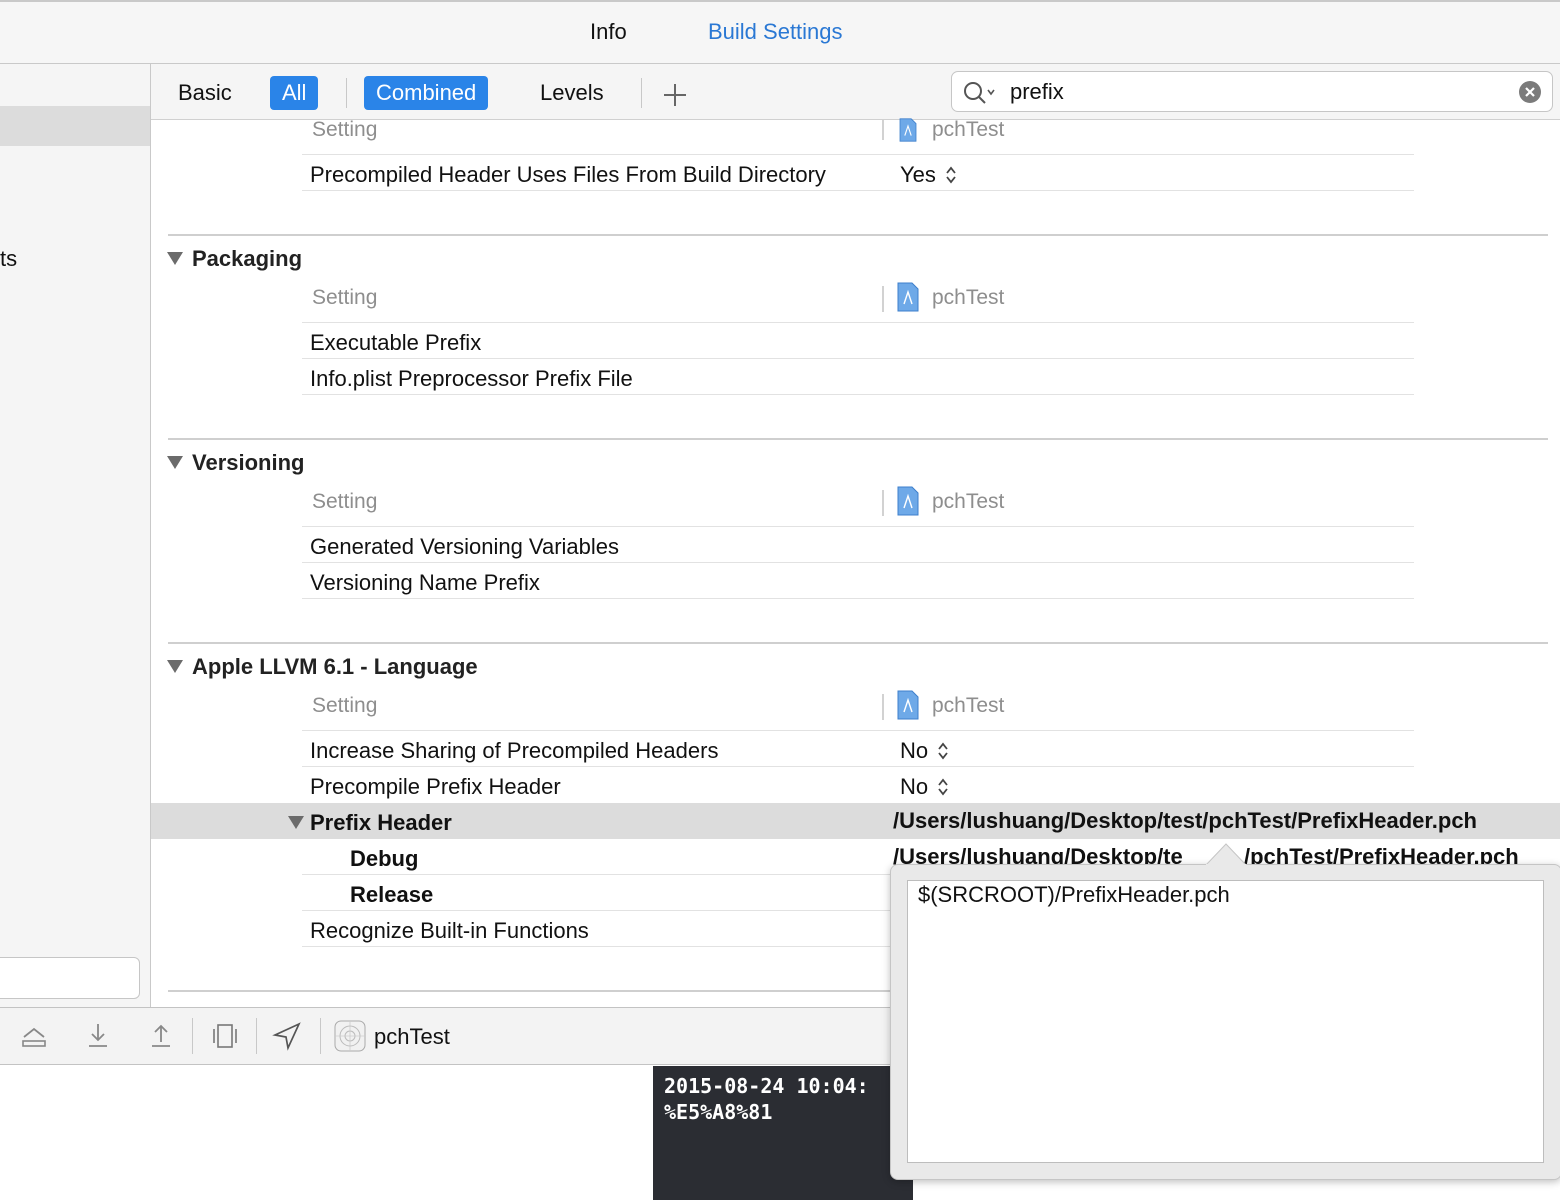 The image size is (1560, 1200). What do you see at coordinates (1225, 1021) in the screenshot?
I see `popover-text-area` at bounding box center [1225, 1021].